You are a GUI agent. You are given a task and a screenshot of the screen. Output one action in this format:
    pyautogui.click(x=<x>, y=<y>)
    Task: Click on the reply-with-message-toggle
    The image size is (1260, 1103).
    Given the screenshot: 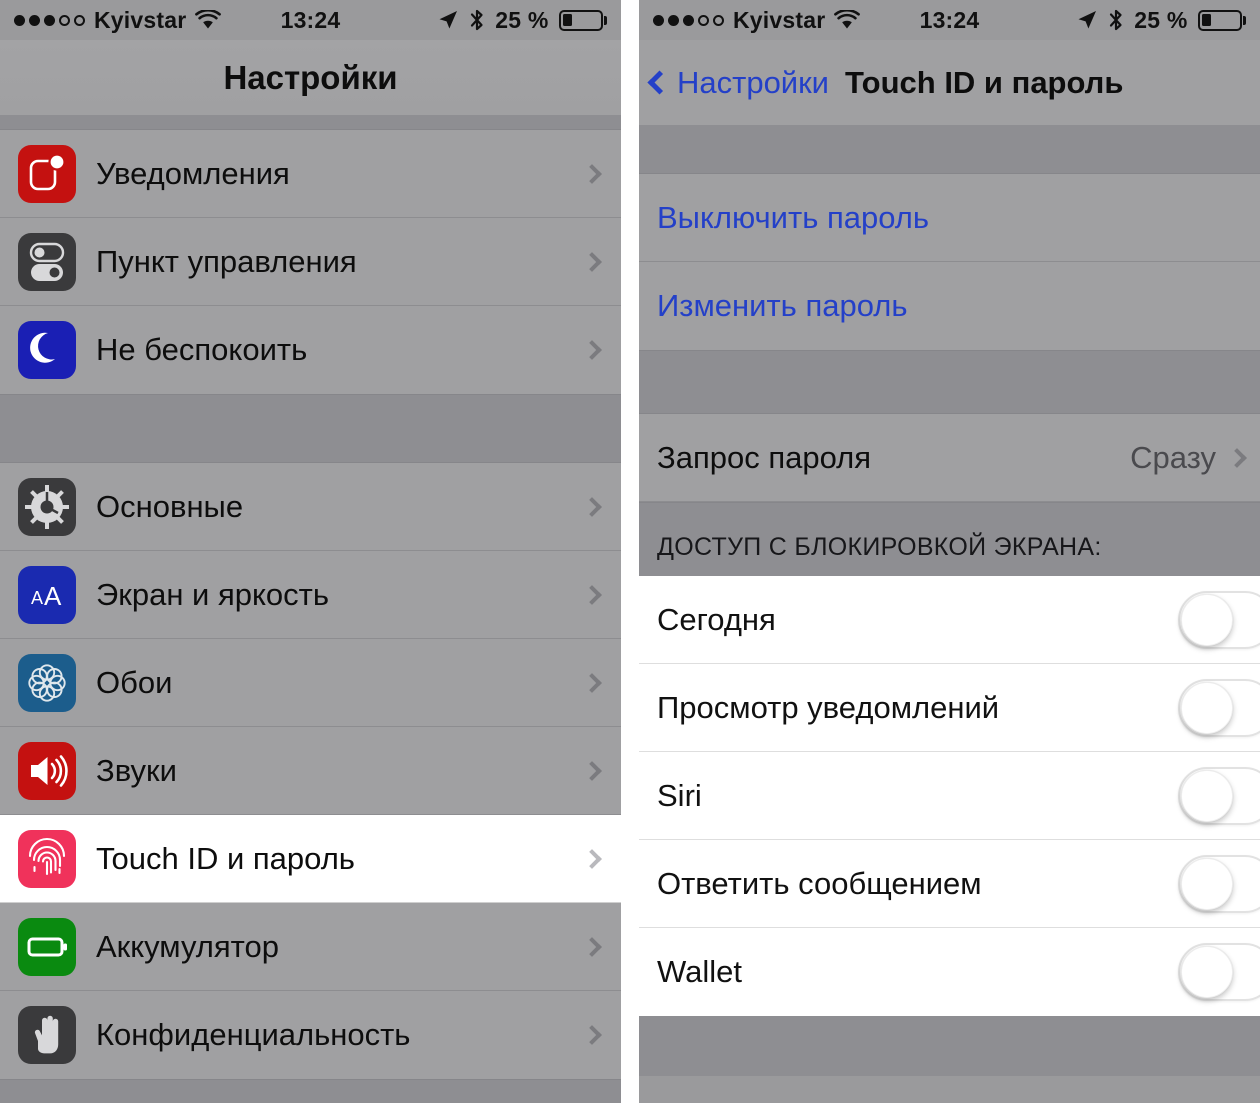 What is the action you would take?
    pyautogui.click(x=1219, y=883)
    